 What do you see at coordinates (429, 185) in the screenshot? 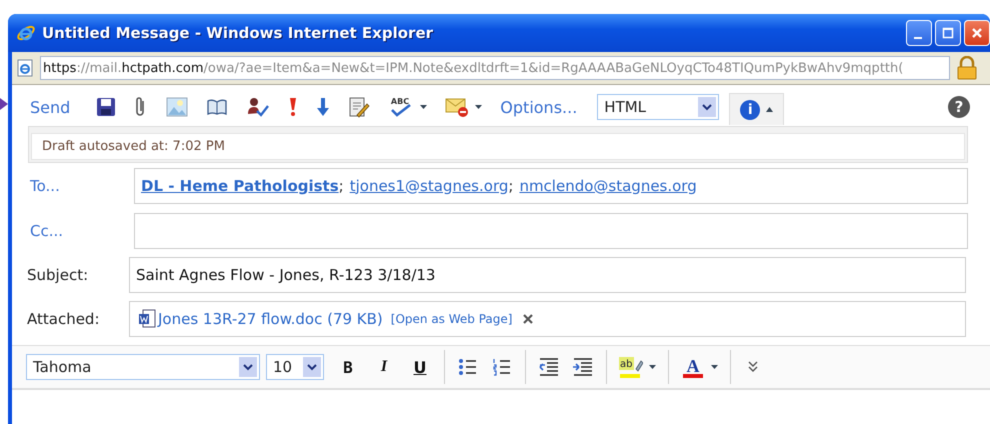
I see `email-link: tjones1@stagnes.org` at bounding box center [429, 185].